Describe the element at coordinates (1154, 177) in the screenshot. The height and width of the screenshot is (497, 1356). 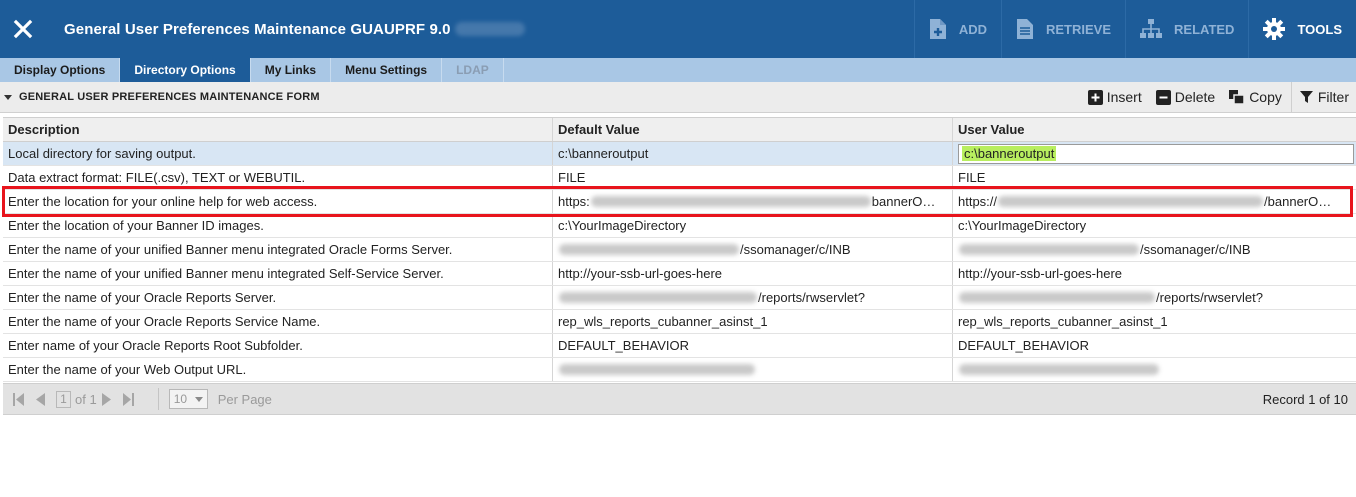
I see `user-value-cell: FILE` at that location.